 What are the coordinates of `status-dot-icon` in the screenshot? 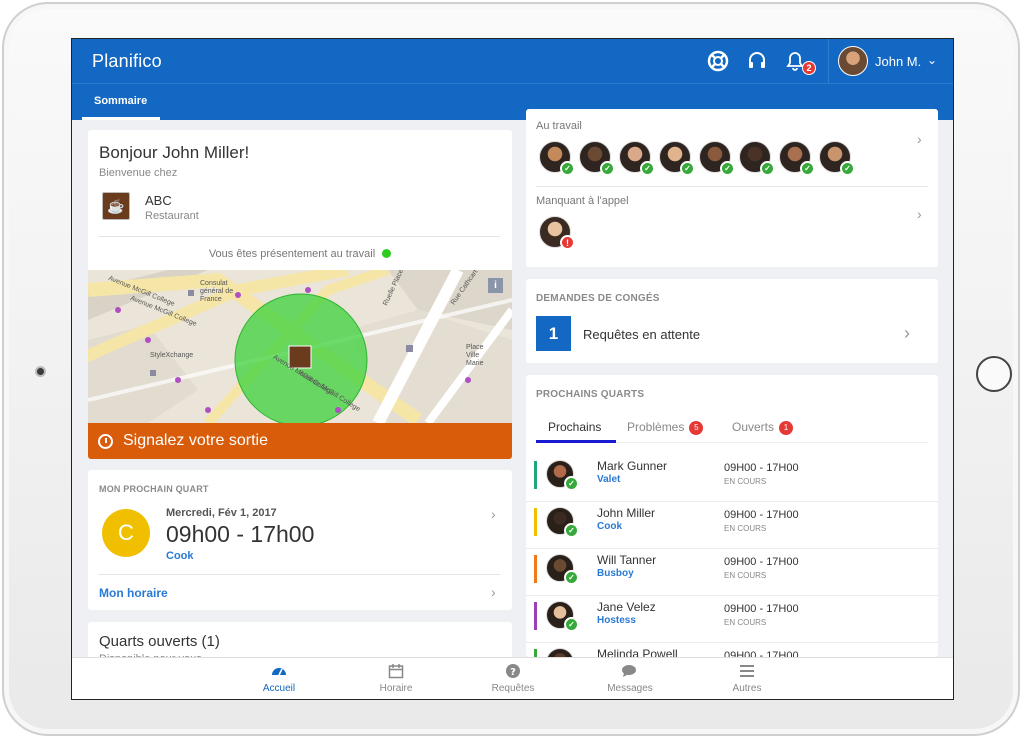 It's located at (387, 253).